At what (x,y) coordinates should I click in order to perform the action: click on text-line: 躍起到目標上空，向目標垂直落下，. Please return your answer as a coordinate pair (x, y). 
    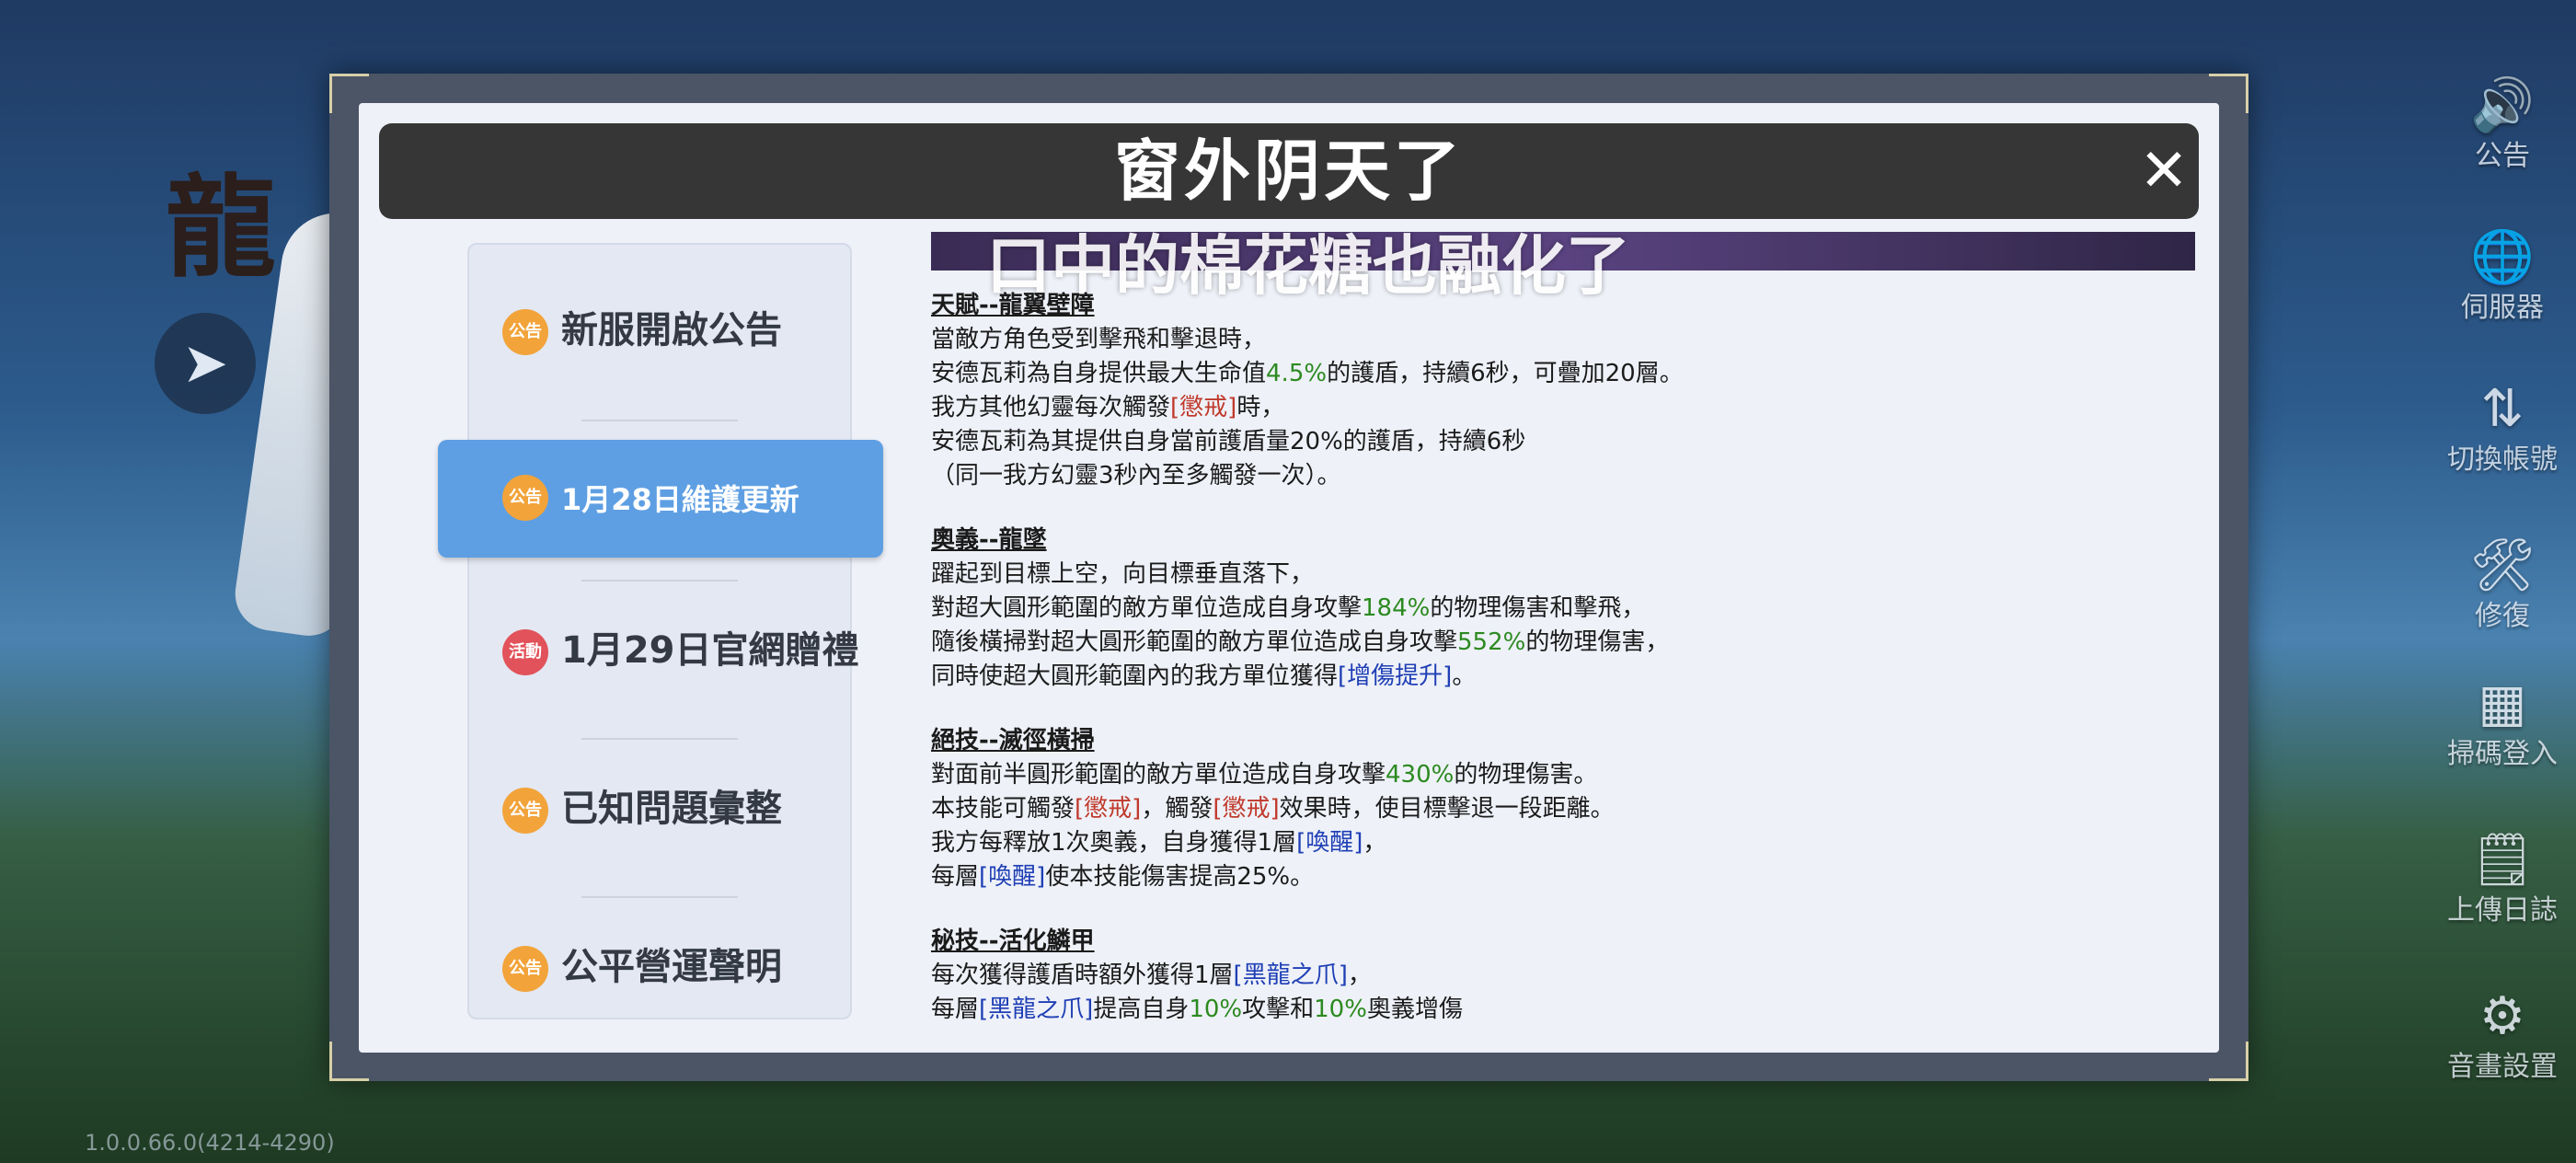
    Looking at the image, I should click on (1123, 574).